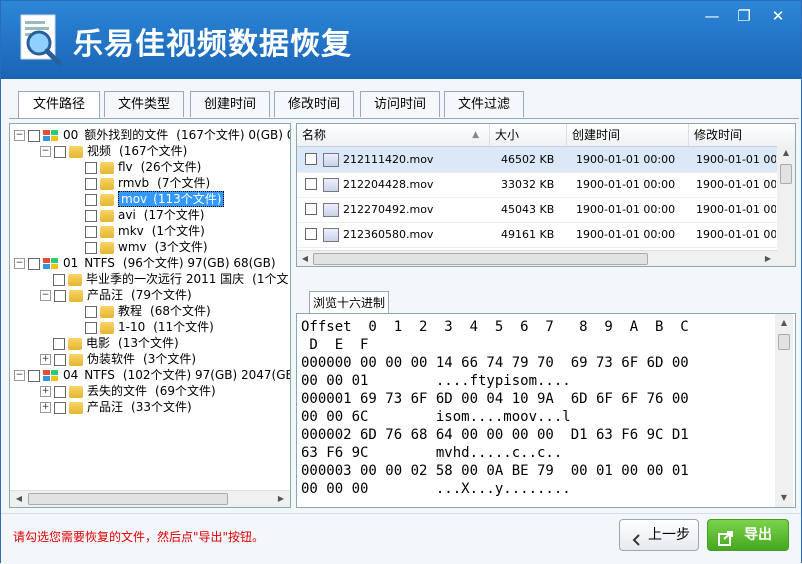 The height and width of the screenshot is (564, 802). I want to click on tab-file-filter: 文件过滤, so click(484, 104).